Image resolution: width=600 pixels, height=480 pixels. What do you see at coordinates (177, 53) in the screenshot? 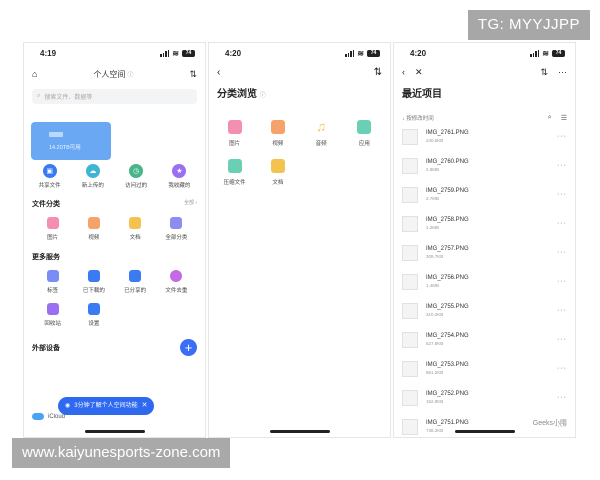
I see `system-icons: ≋ 74` at bounding box center [177, 53].